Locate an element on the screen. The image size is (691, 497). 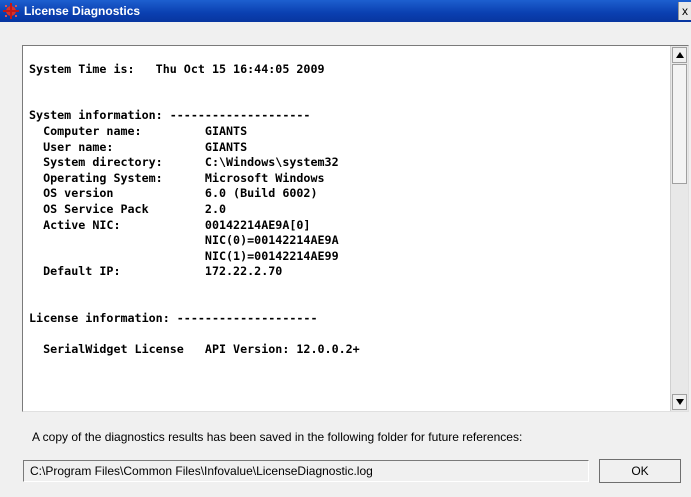
log-line: Computer name: GIANTS is located at coordinates (138, 130).